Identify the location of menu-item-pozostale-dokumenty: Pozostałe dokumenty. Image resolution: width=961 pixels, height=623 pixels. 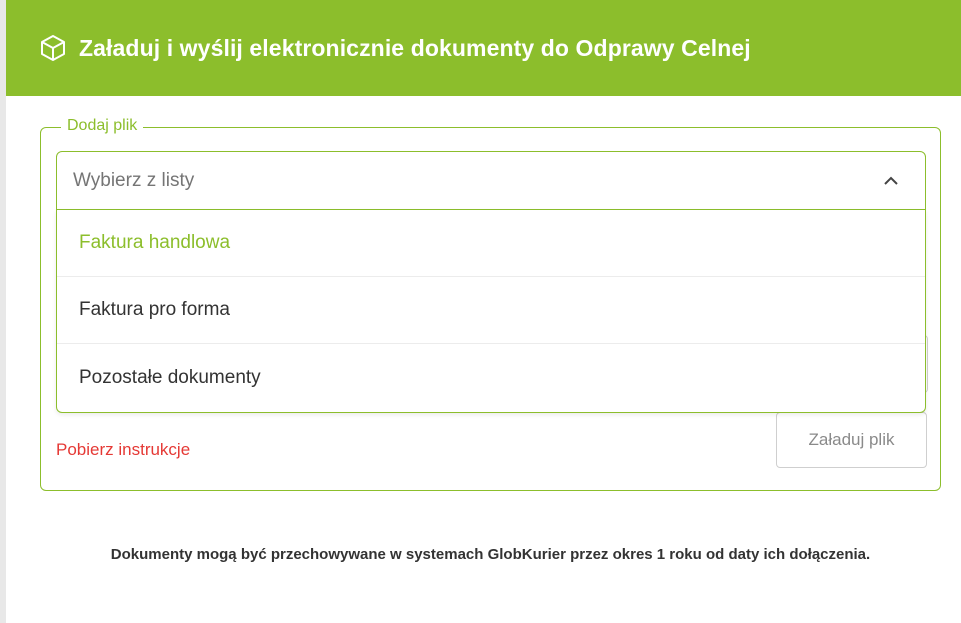
(491, 377).